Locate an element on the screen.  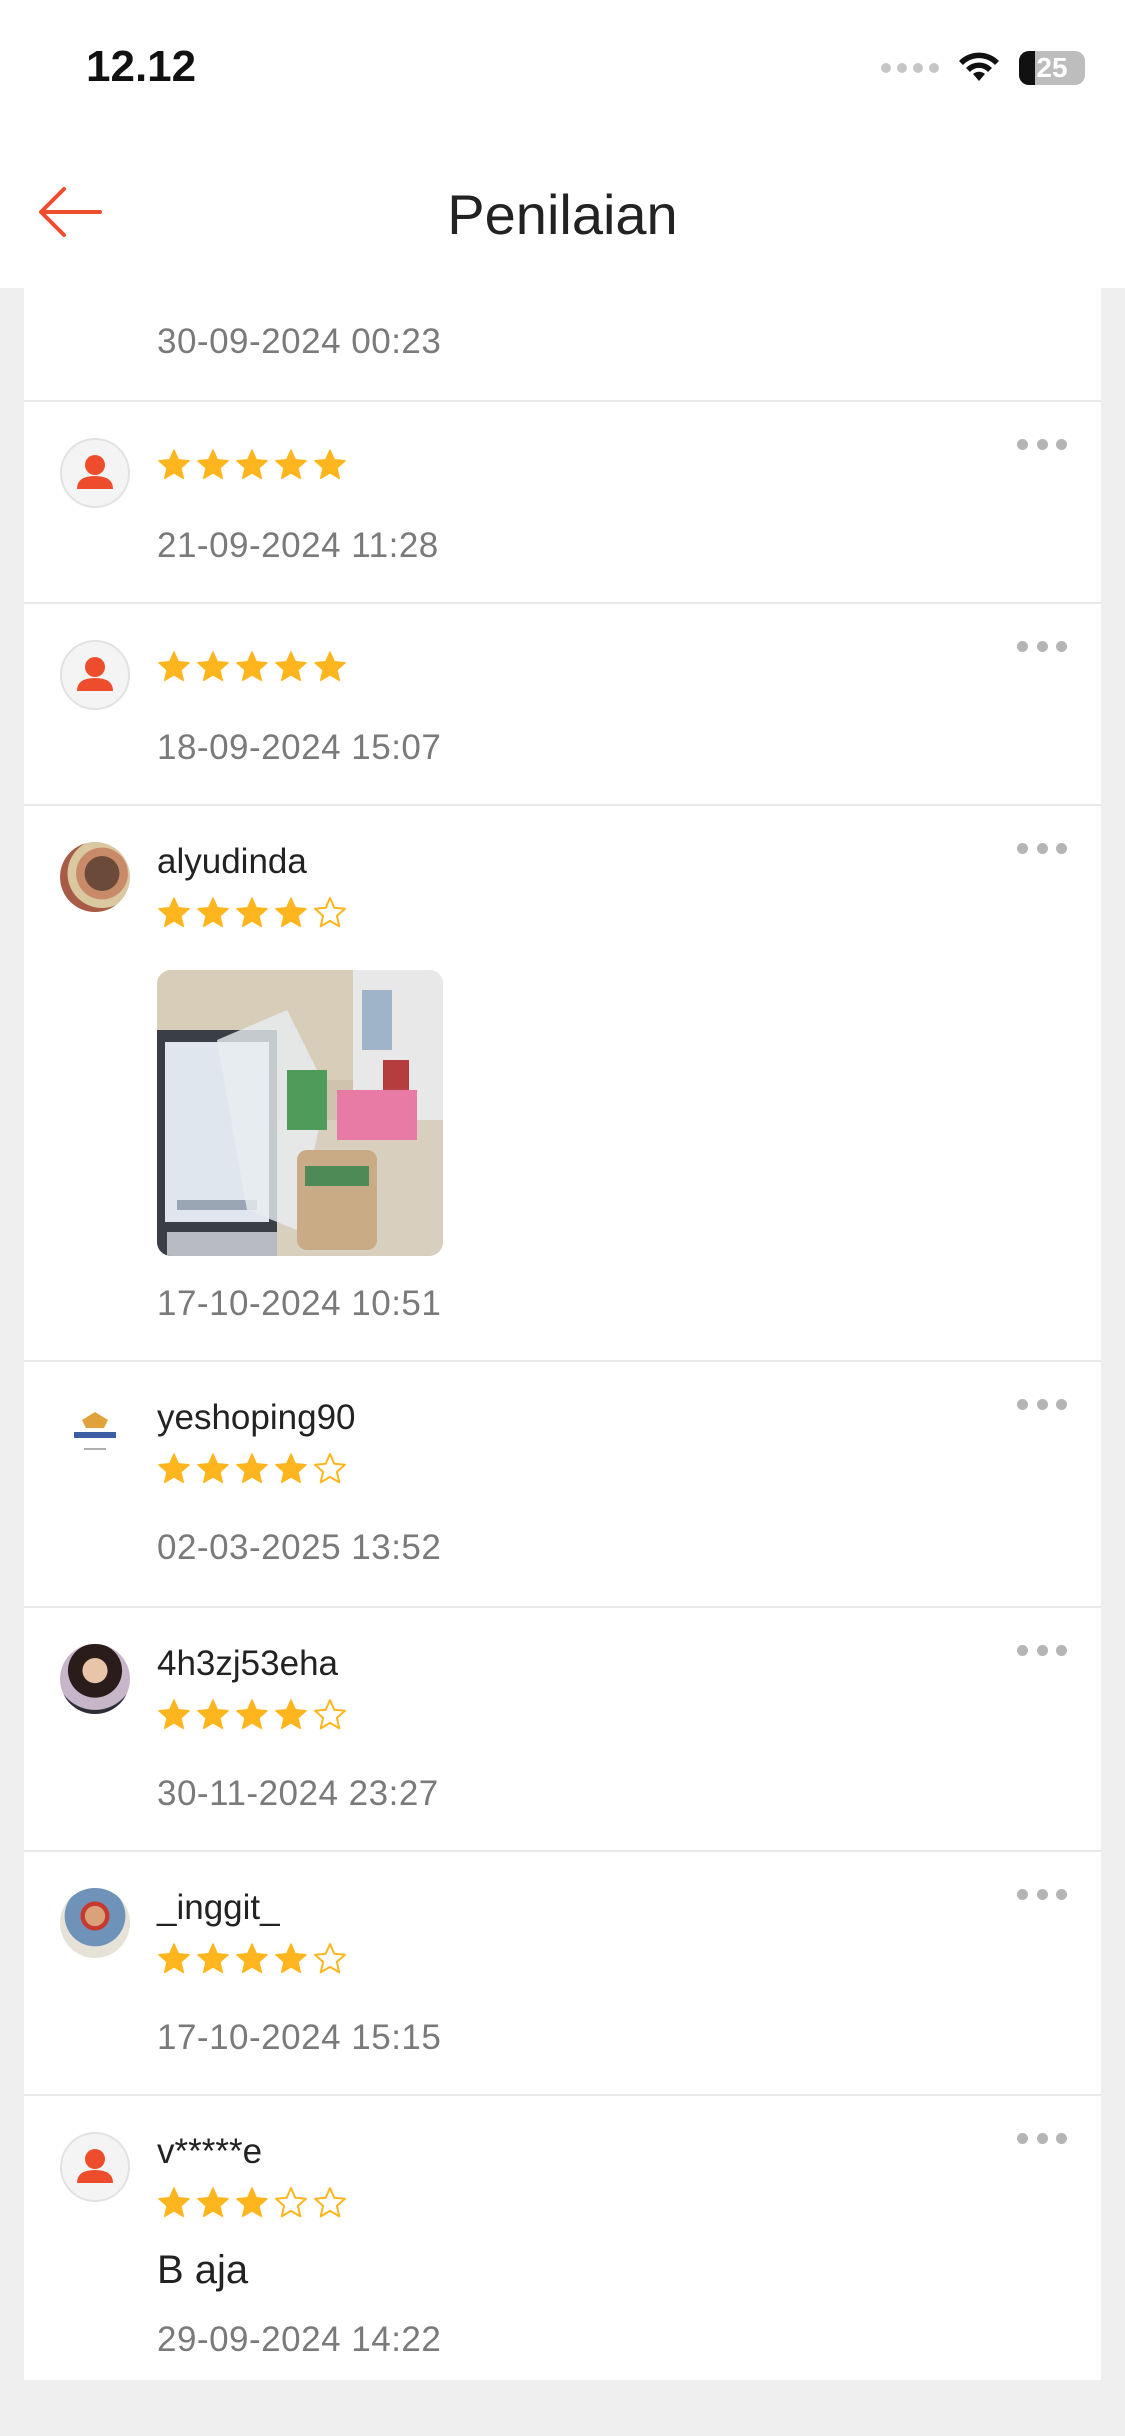
battery-level: 25 is located at coordinates (1052, 67).